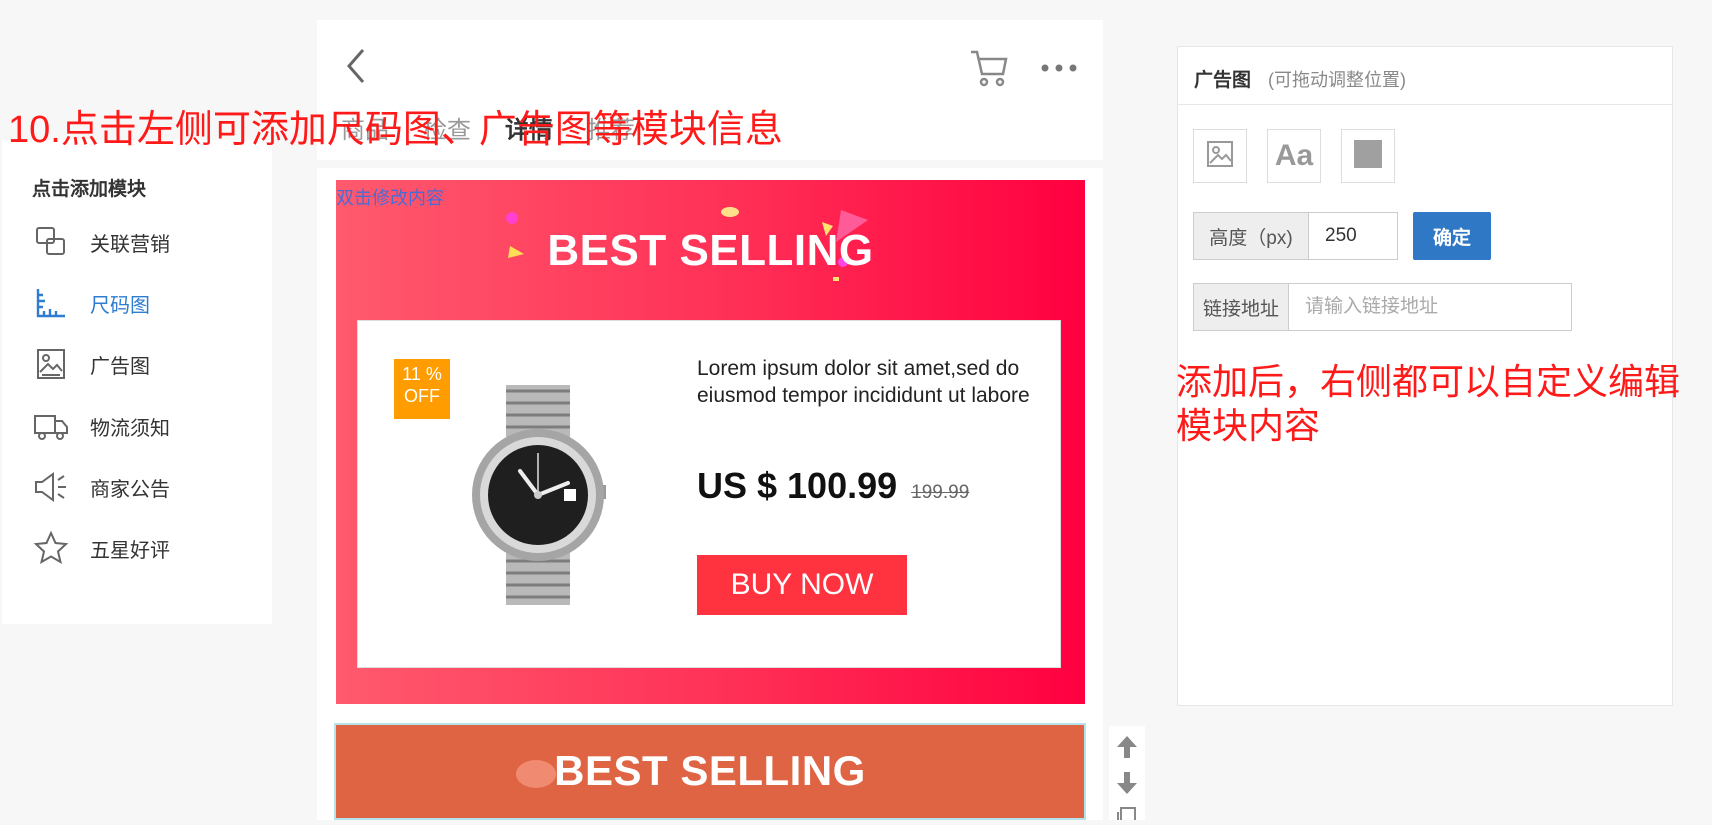  What do you see at coordinates (1452, 236) in the screenshot?
I see `confirm-button: 确定` at bounding box center [1452, 236].